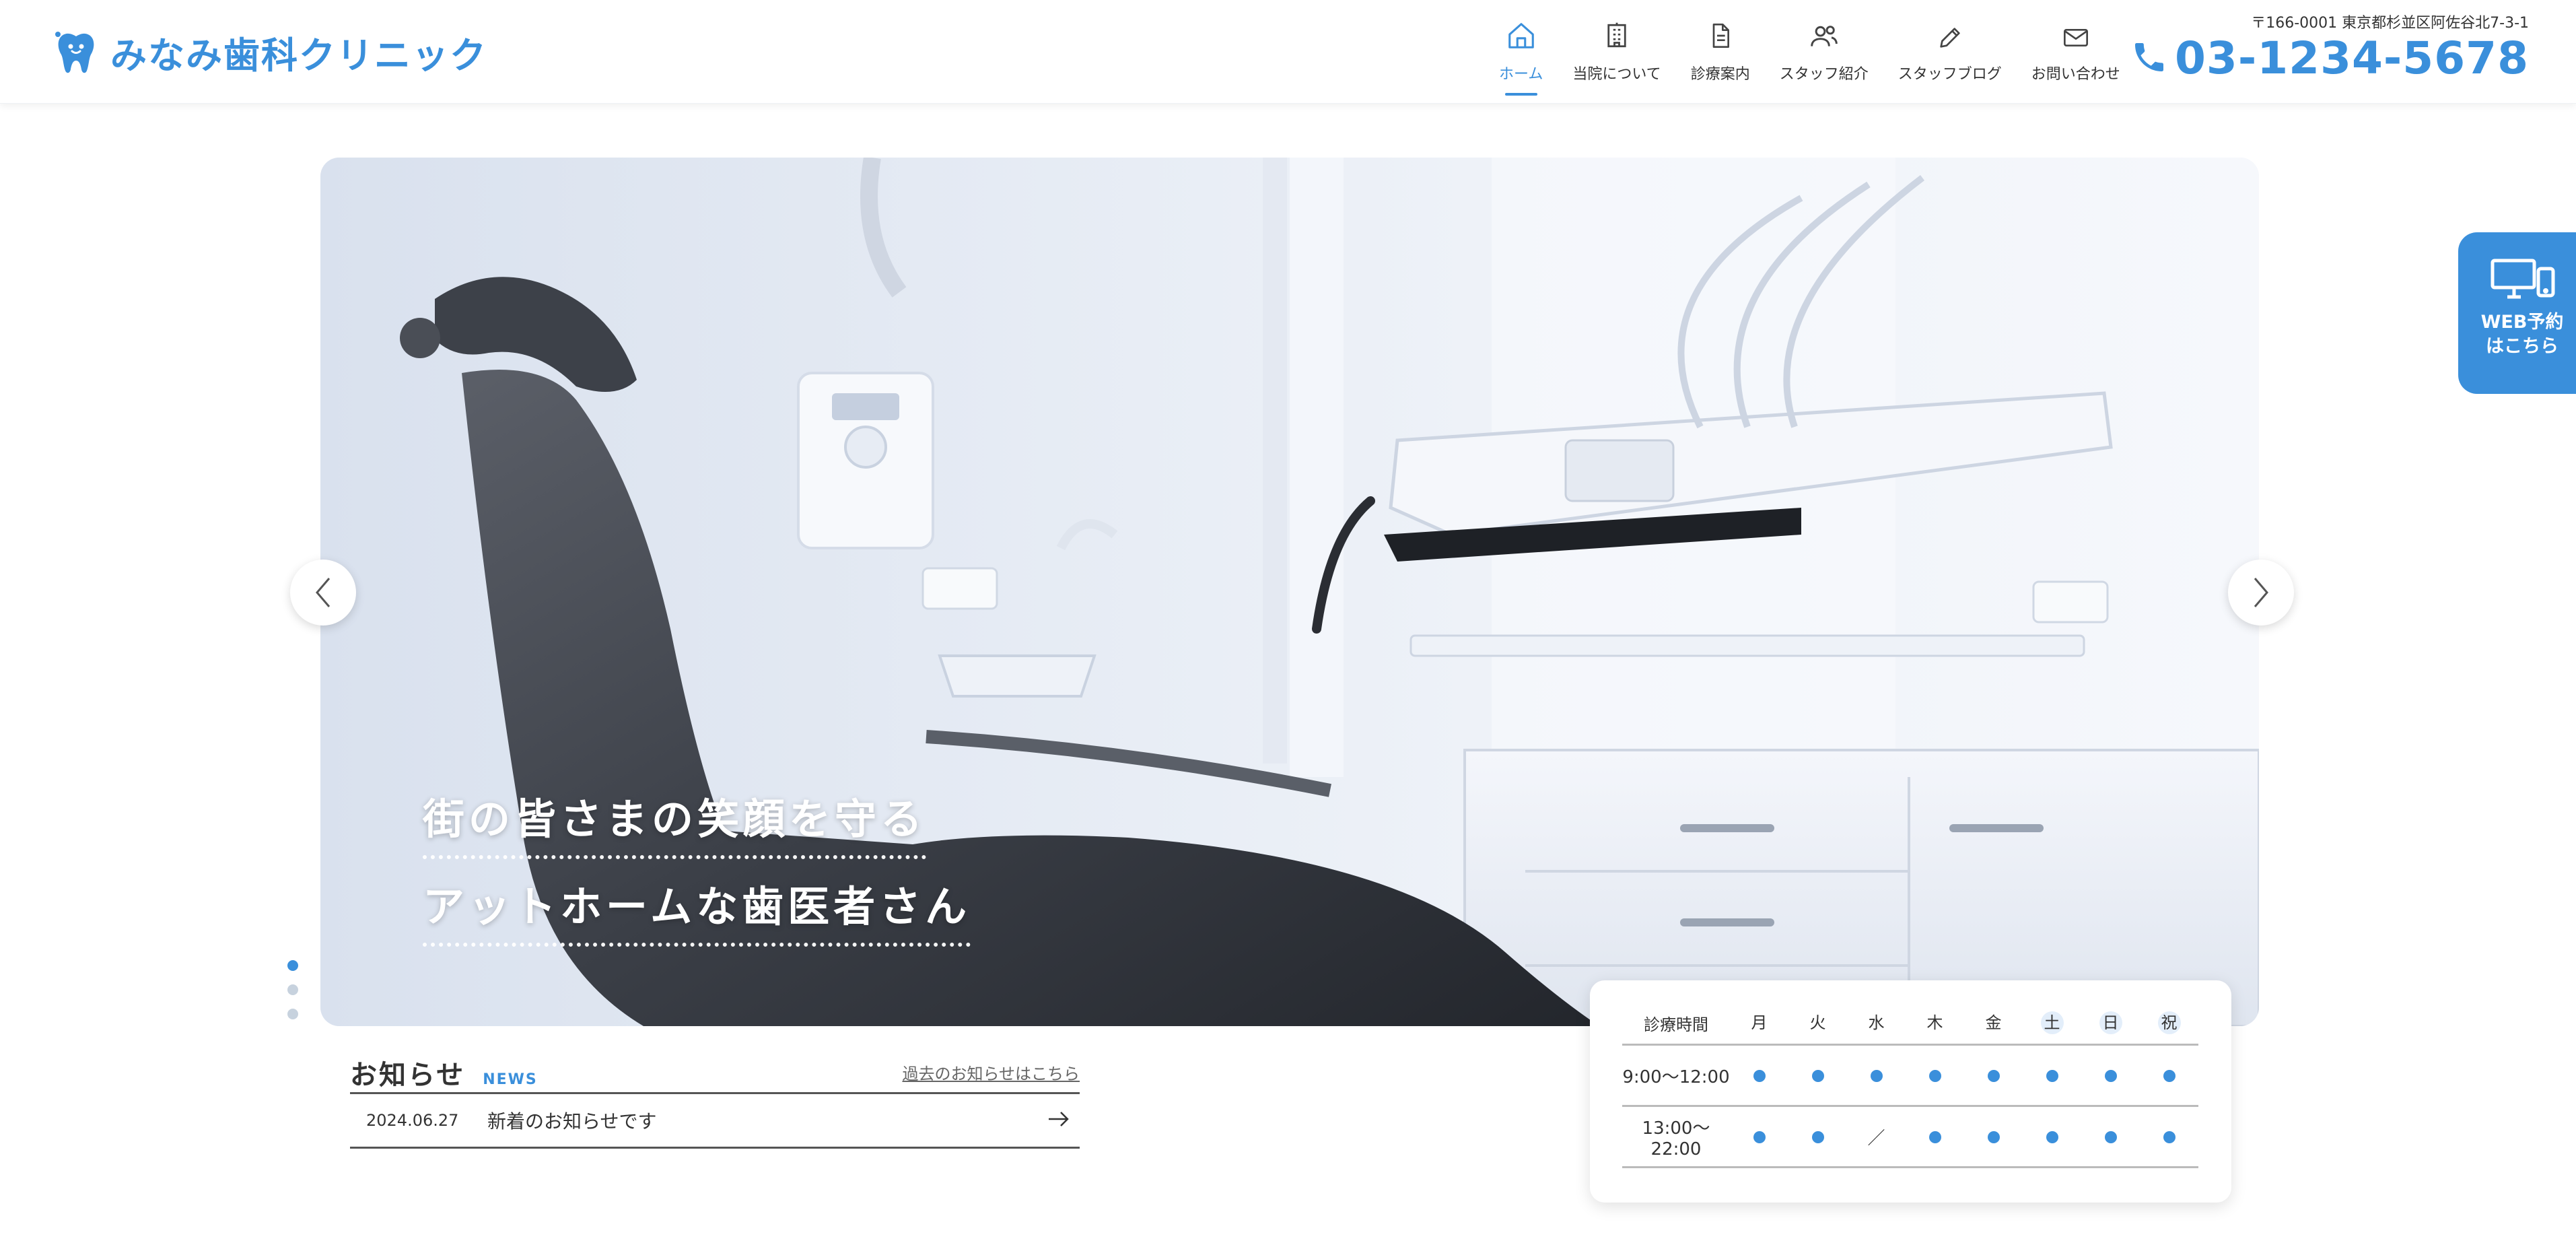 The image size is (2576, 1249). I want to click on day-label: 水, so click(1876, 1022).